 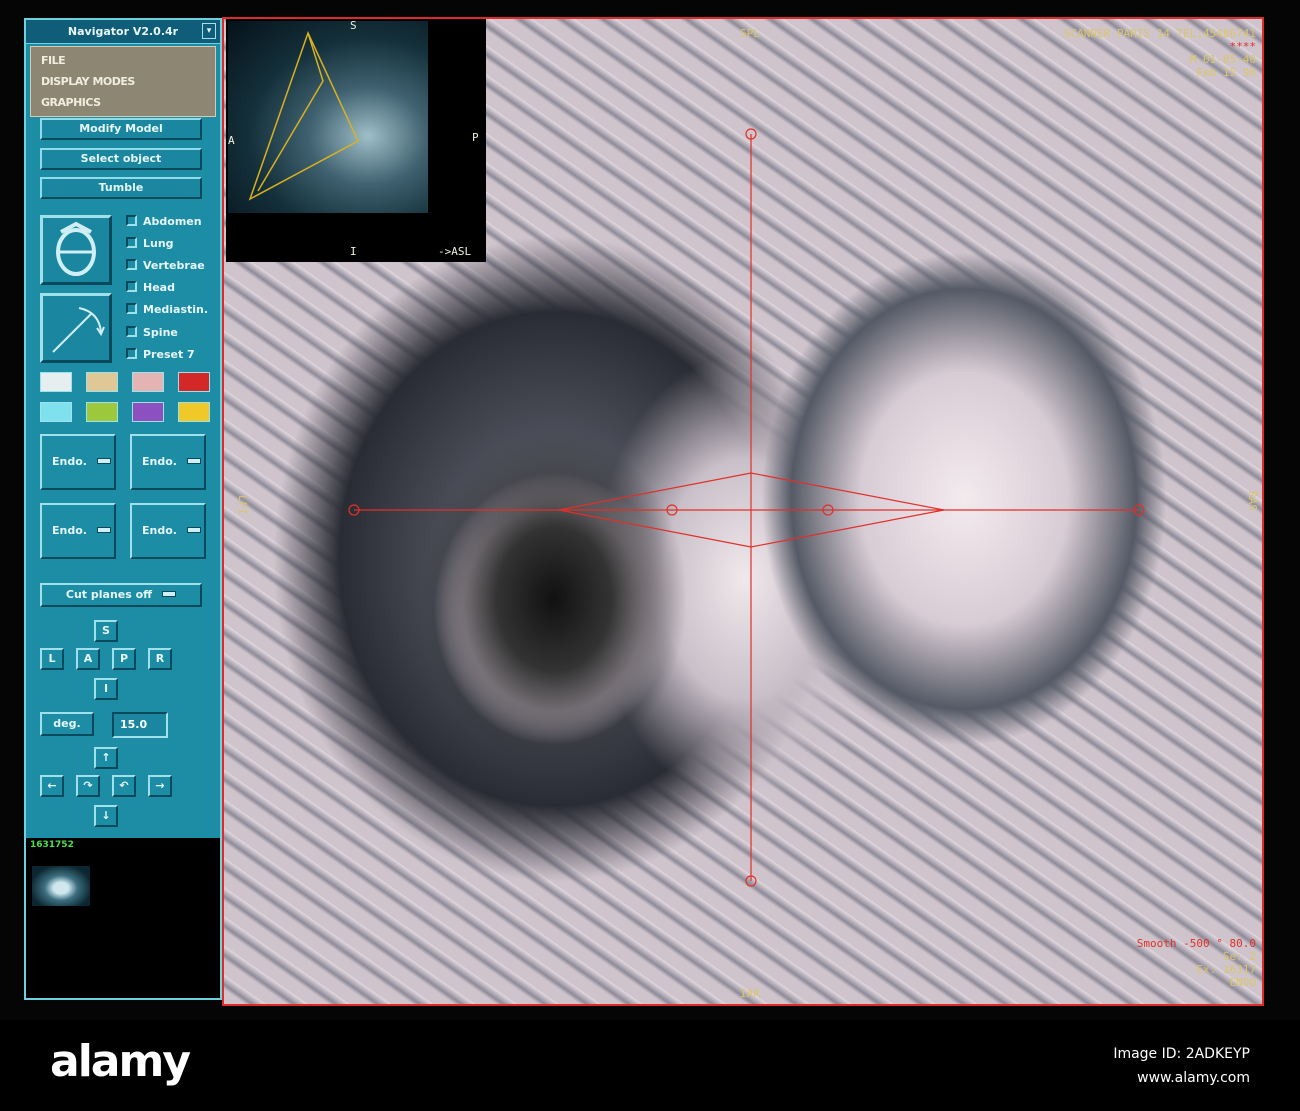 What do you see at coordinates (353, 251) in the screenshot?
I see `inset-label-i: I` at bounding box center [353, 251].